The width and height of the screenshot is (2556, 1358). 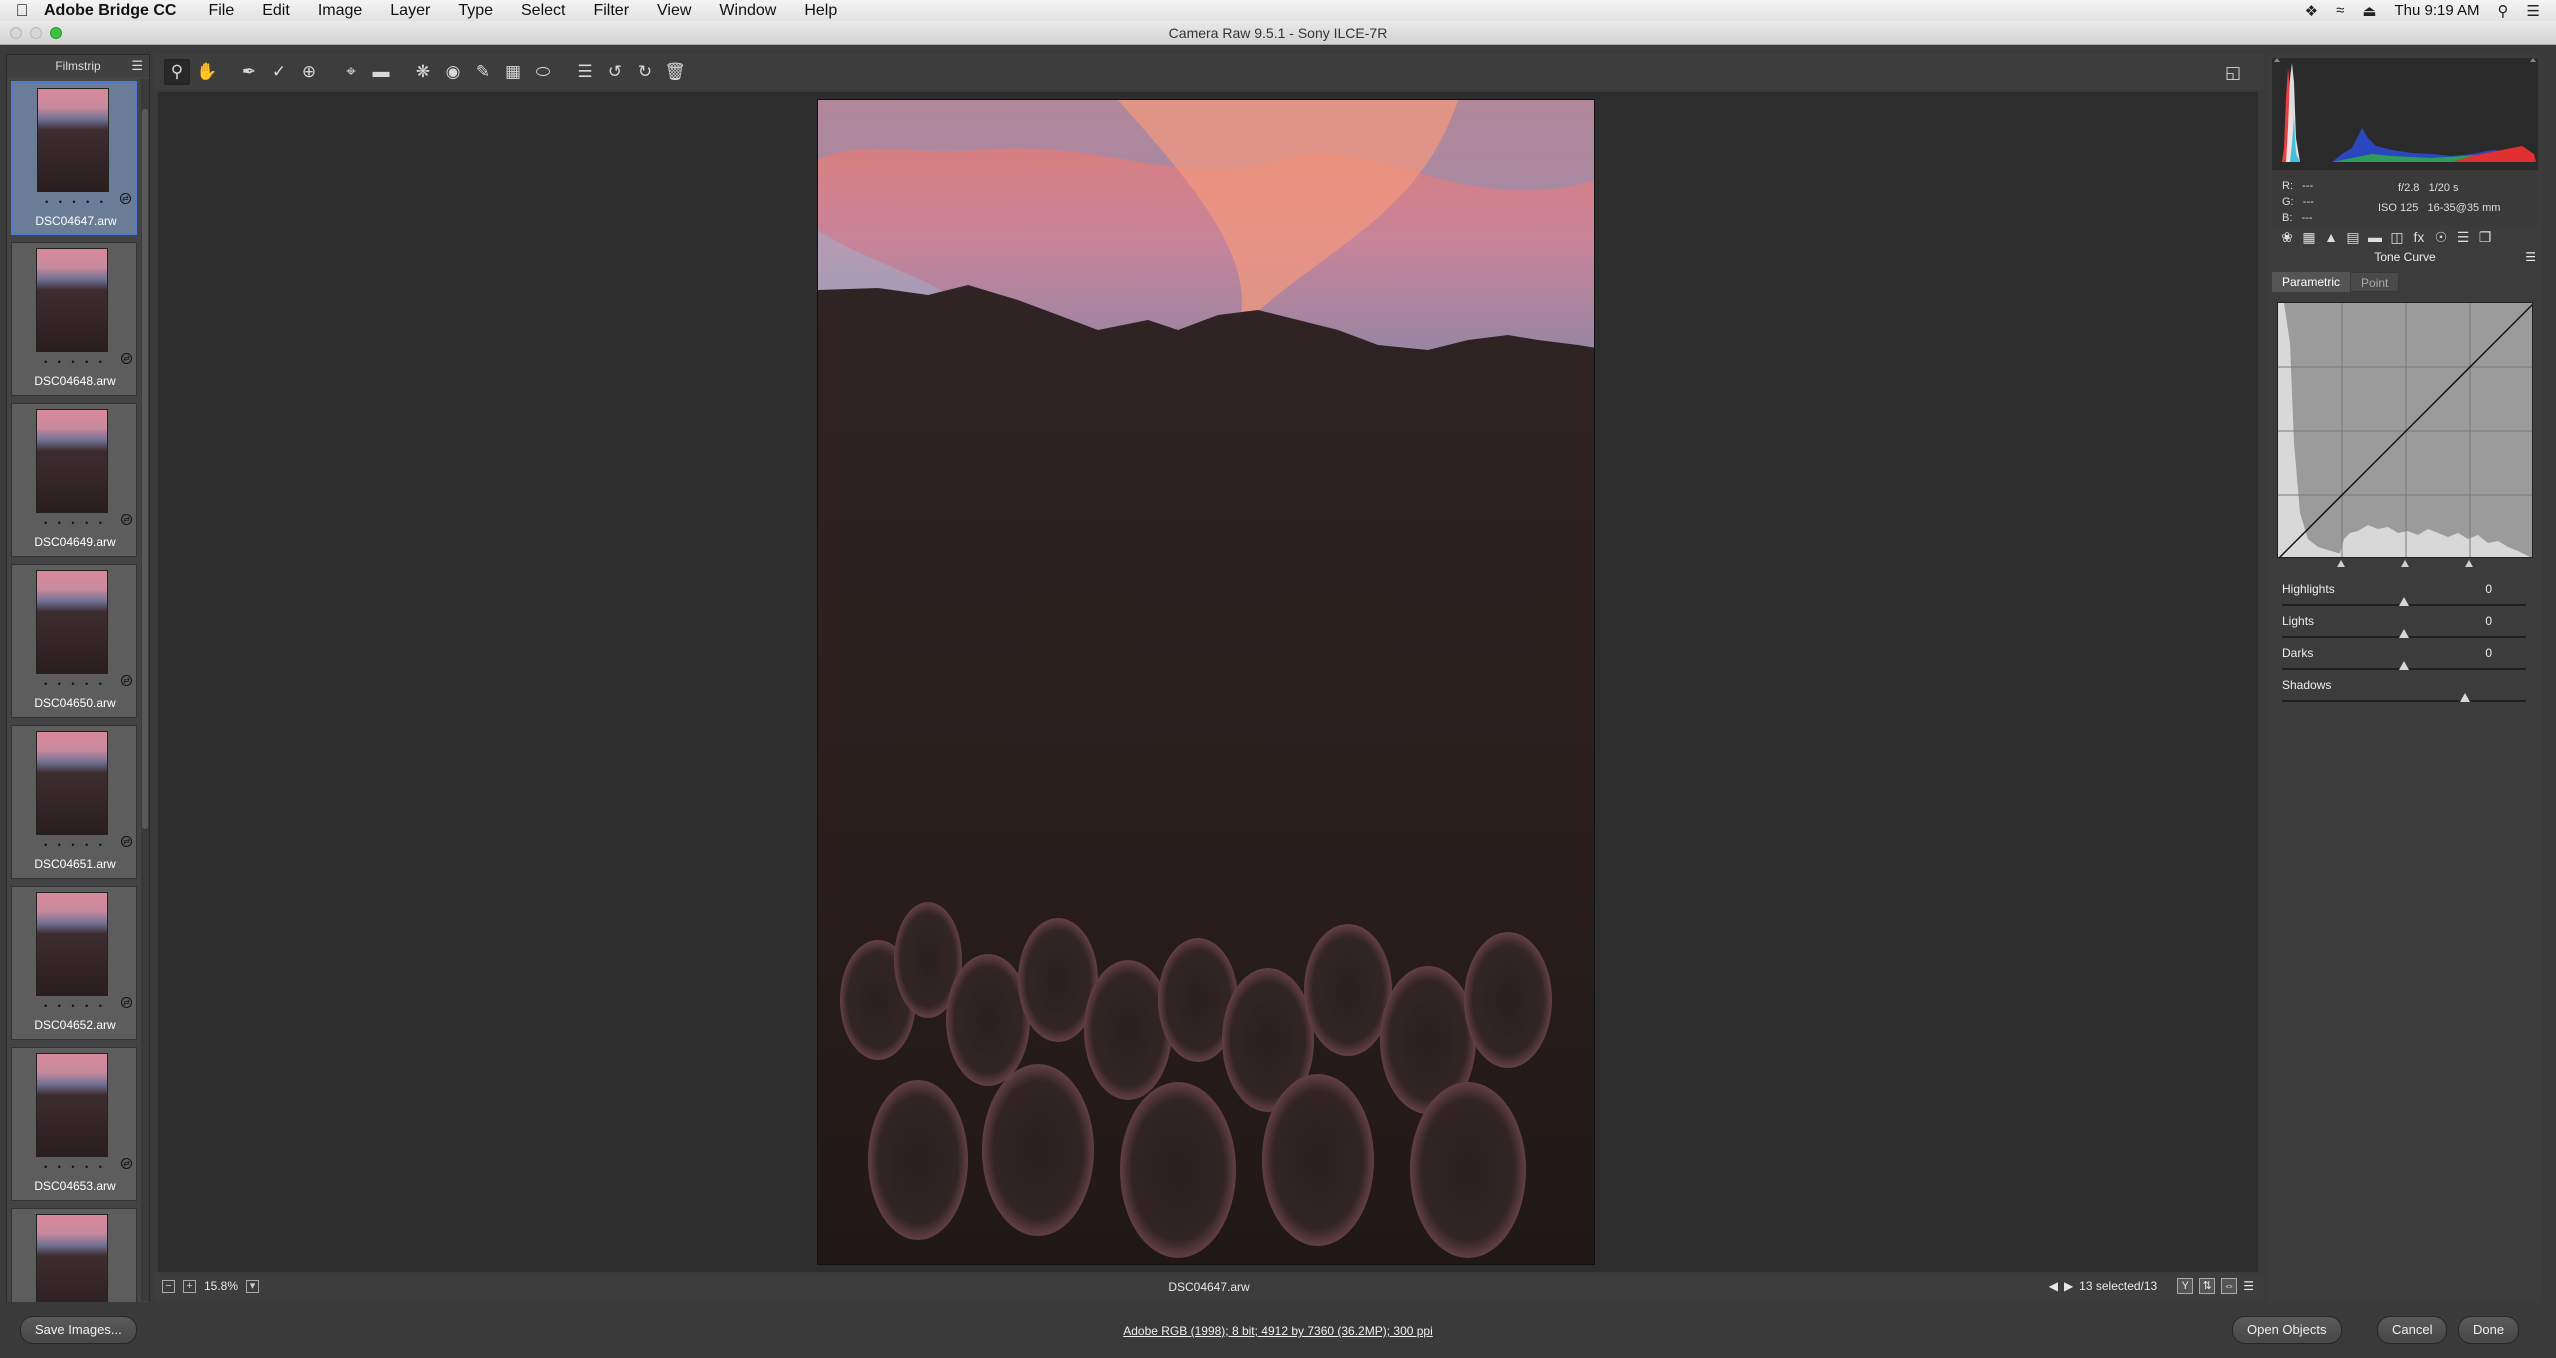 What do you see at coordinates (1209, 72) in the screenshot?
I see `tool-bar: ⚲ ✋ ✒ ✓ ⊕ ⌖ ▬ ❋ ◉ ✎ ▦ ⬭ ☰ ↺ ↻ 🗑 ◱` at bounding box center [1209, 72].